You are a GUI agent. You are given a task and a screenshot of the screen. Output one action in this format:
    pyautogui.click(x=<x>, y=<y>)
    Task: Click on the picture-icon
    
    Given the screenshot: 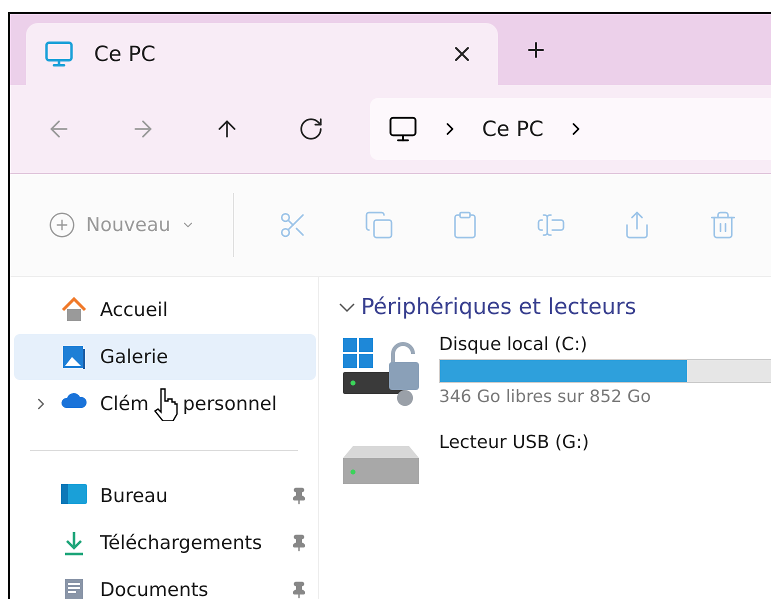 What is the action you would take?
    pyautogui.click(x=74, y=357)
    